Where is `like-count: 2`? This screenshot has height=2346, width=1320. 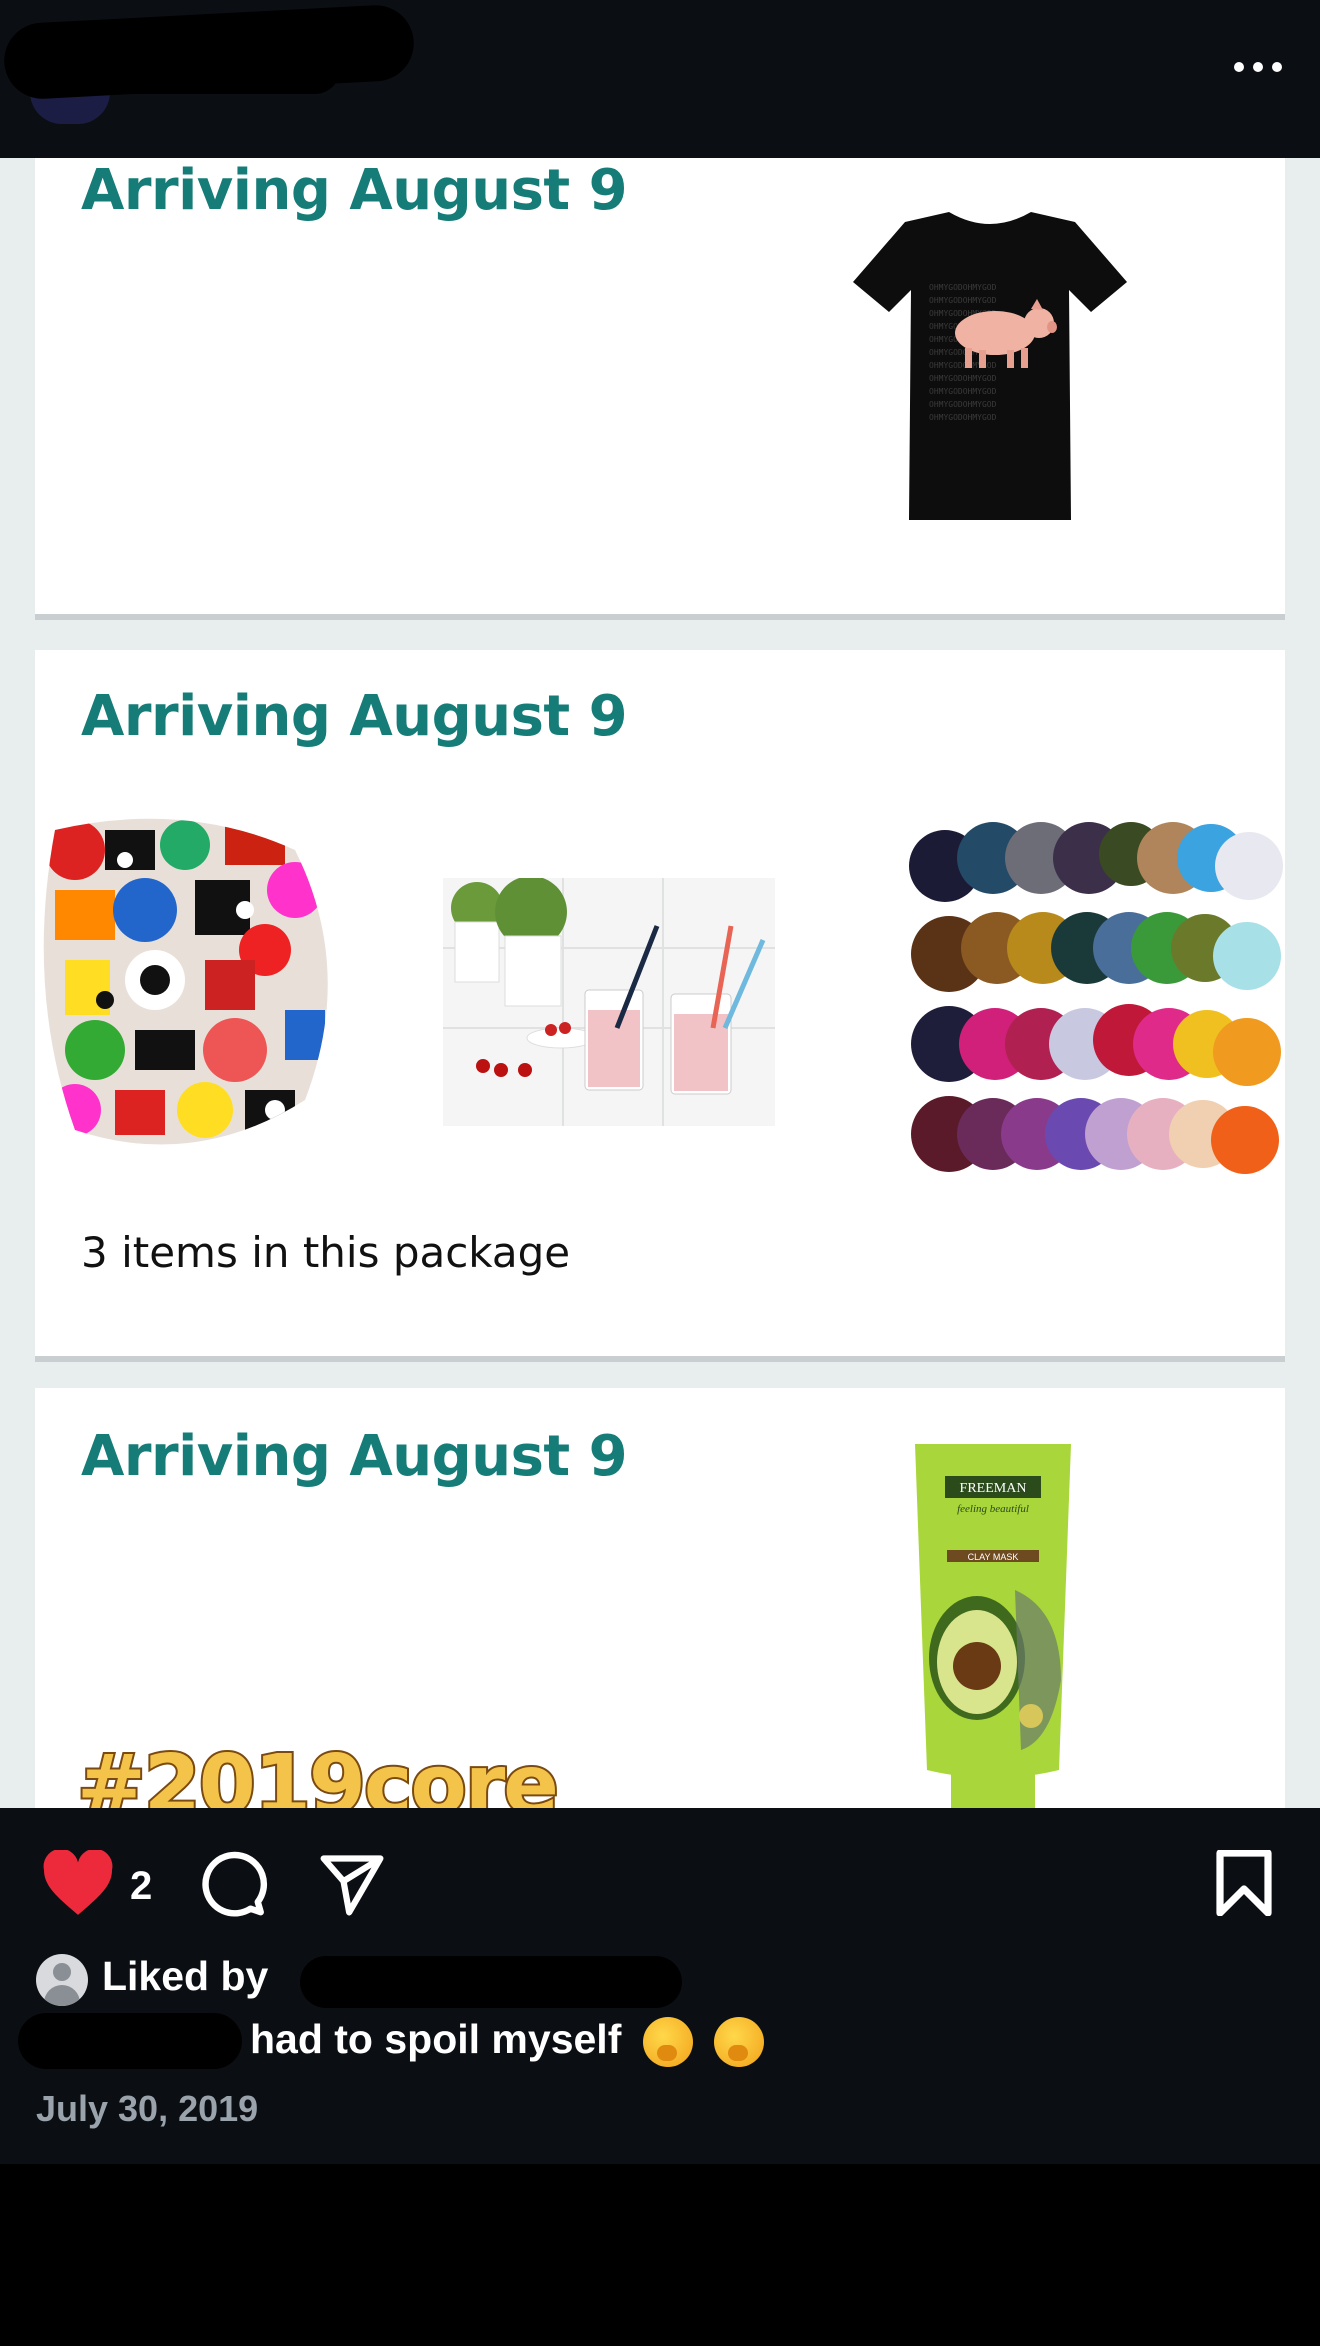 like-count: 2 is located at coordinates (141, 1886).